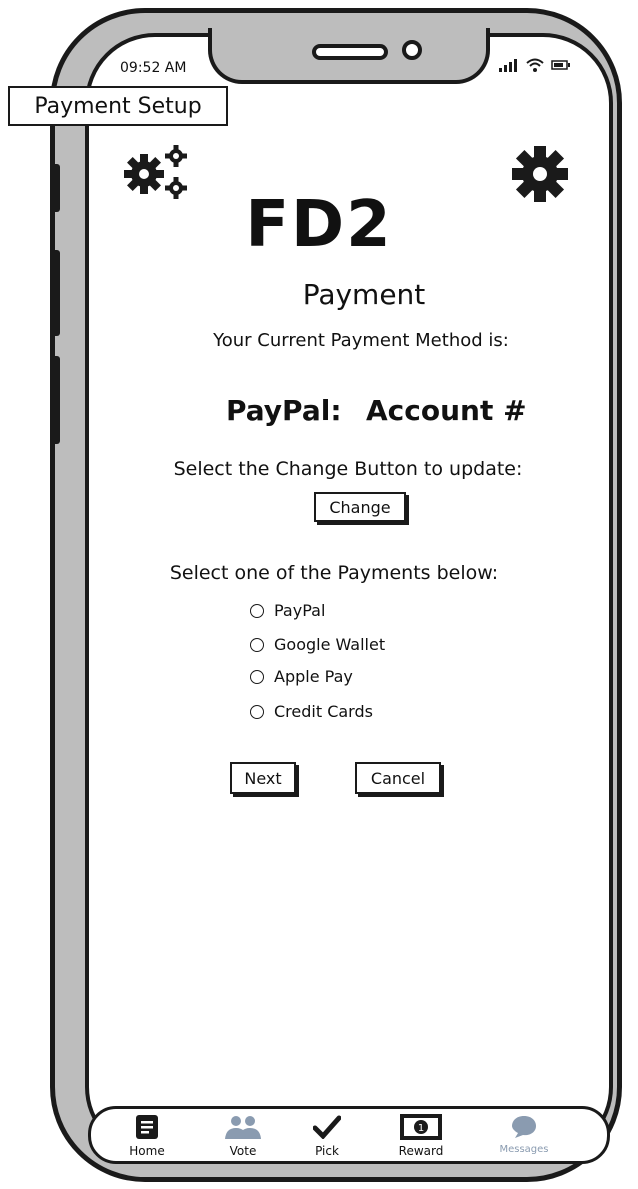 The height and width of the screenshot is (1189, 638). I want to click on money-icon: 1, so click(421, 1127).